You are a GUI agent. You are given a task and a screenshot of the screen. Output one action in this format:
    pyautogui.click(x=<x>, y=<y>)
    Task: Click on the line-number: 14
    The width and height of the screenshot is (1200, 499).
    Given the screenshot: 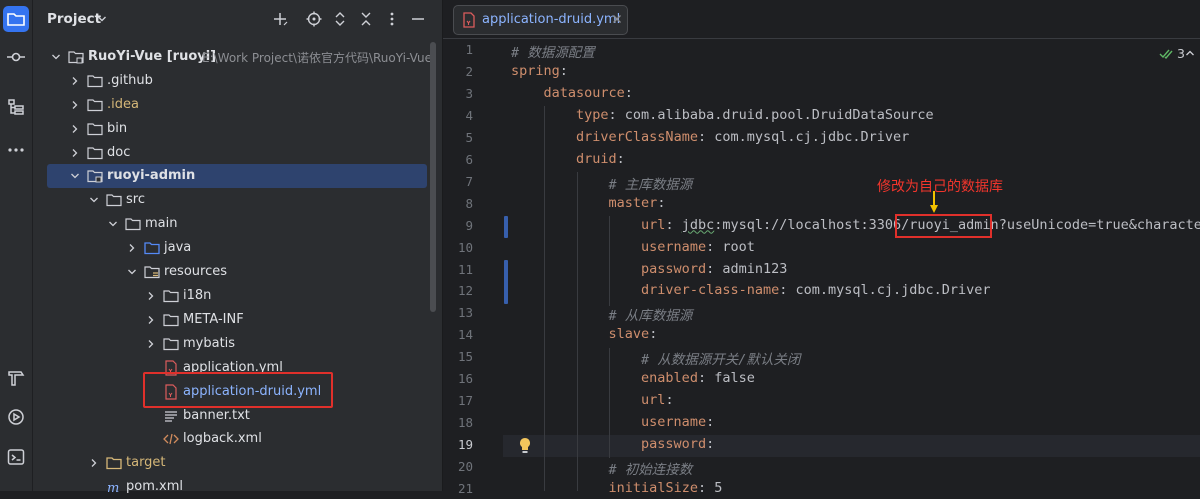 What is the action you would take?
    pyautogui.click(x=458, y=334)
    